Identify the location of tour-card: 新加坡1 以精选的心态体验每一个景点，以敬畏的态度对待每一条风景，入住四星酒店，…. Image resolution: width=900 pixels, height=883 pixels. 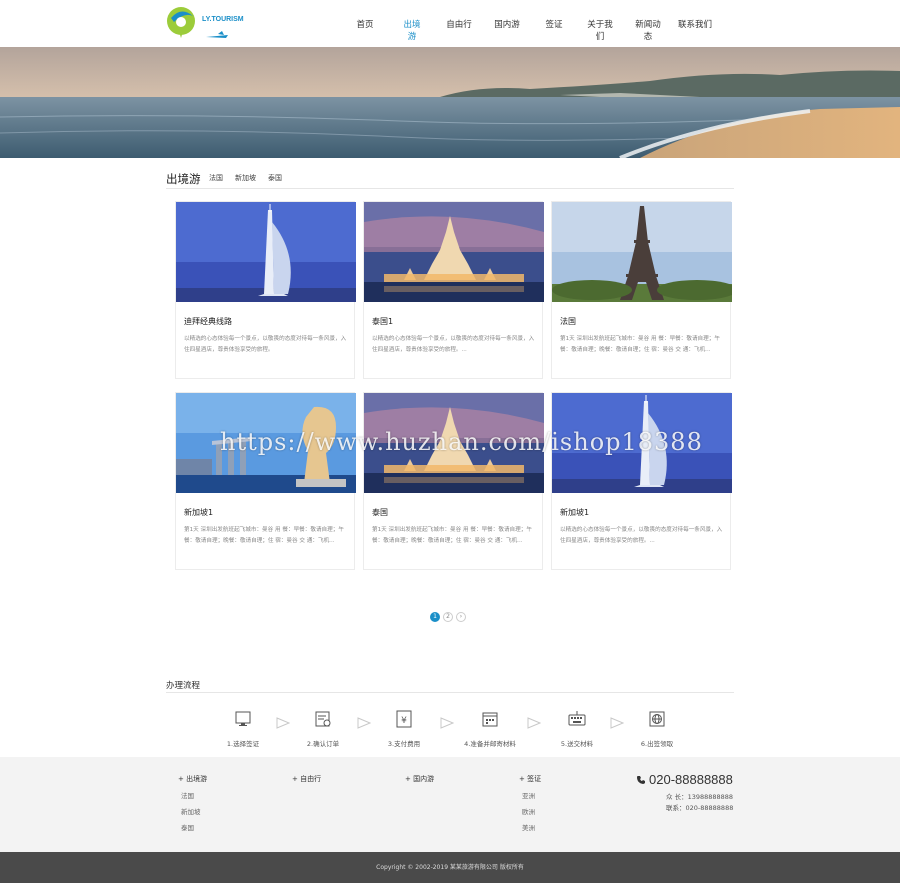
(641, 481).